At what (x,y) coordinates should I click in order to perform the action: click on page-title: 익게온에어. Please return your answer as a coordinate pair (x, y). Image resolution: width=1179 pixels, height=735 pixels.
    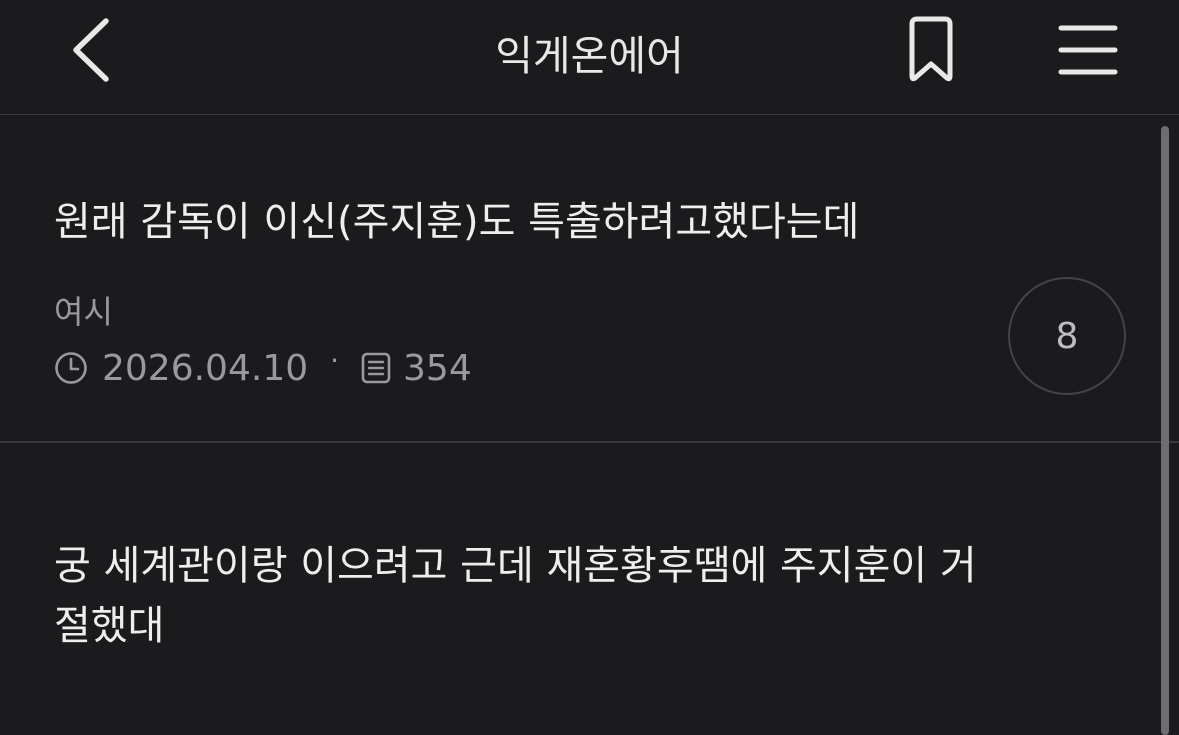
    Looking at the image, I should click on (589, 56).